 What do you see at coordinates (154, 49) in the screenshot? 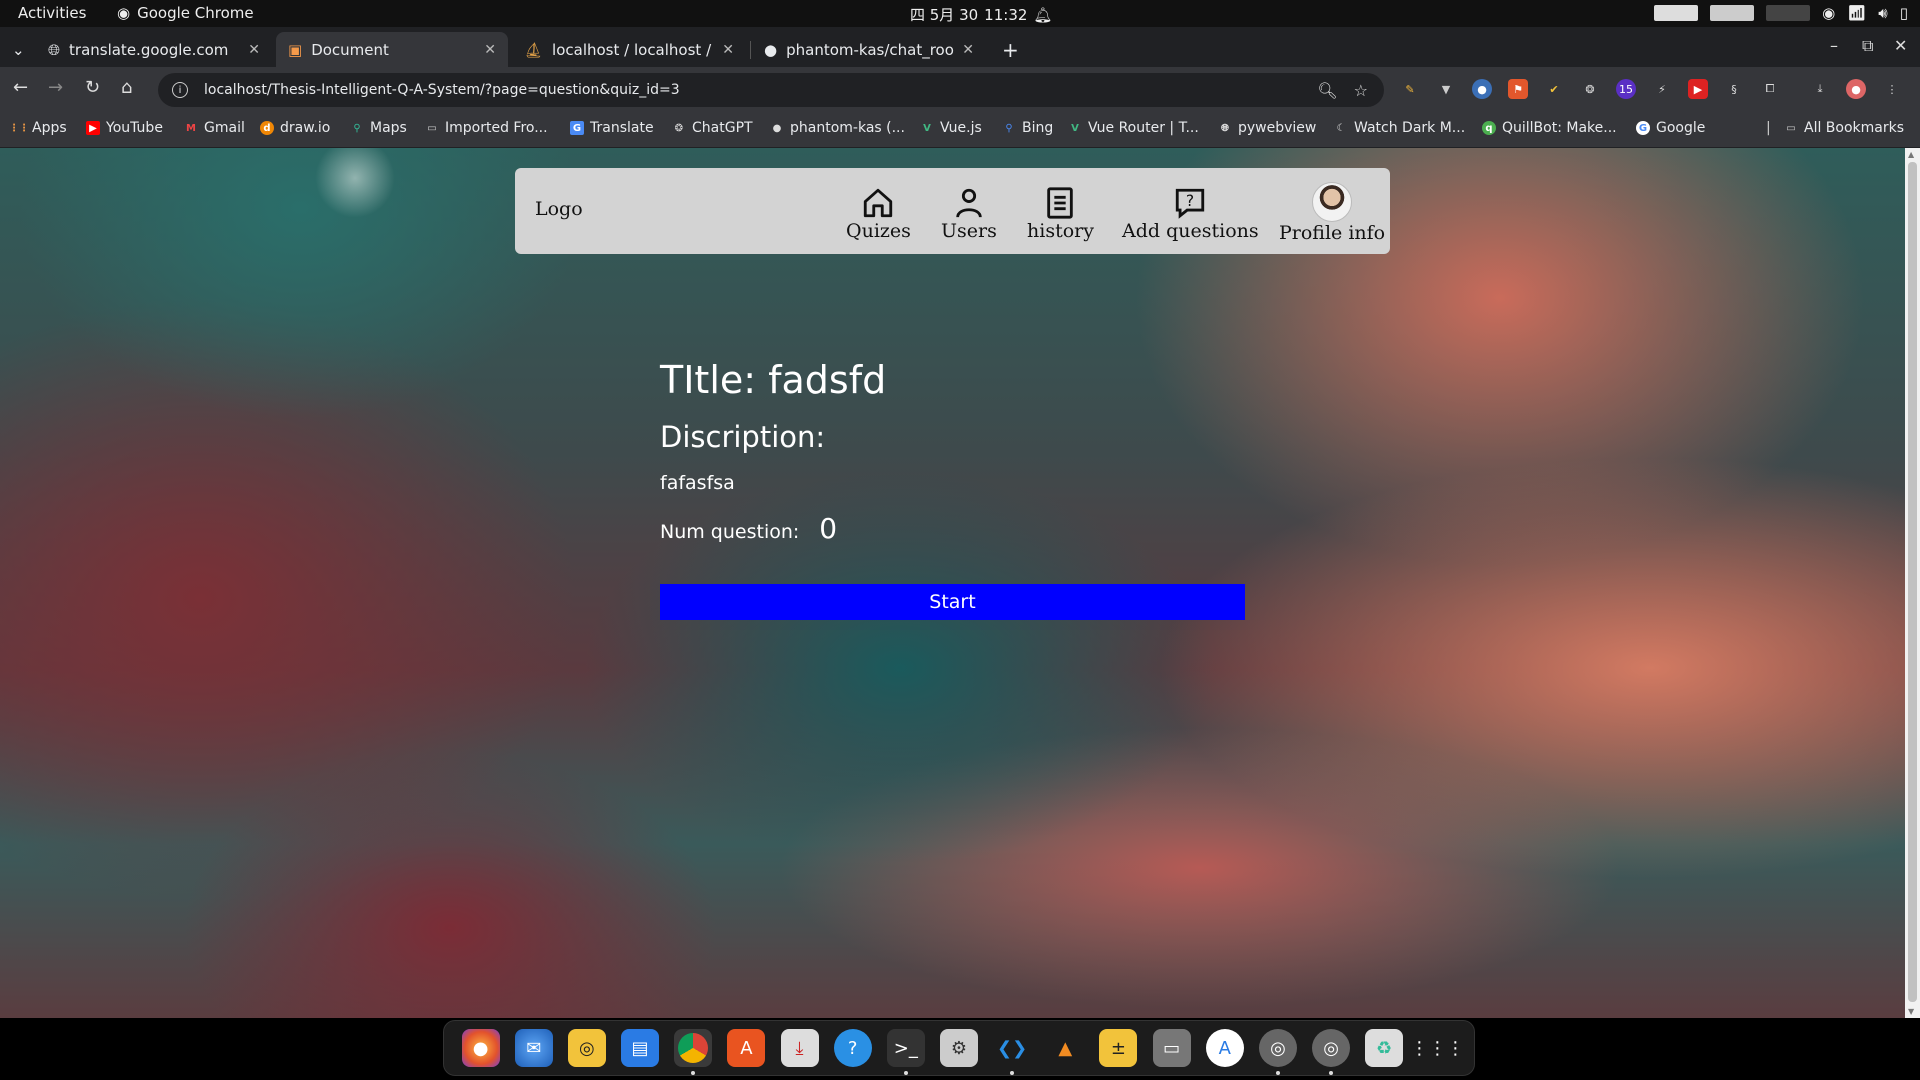
I see `tab-translate: 🌐︎ translate.google.com ✕` at bounding box center [154, 49].